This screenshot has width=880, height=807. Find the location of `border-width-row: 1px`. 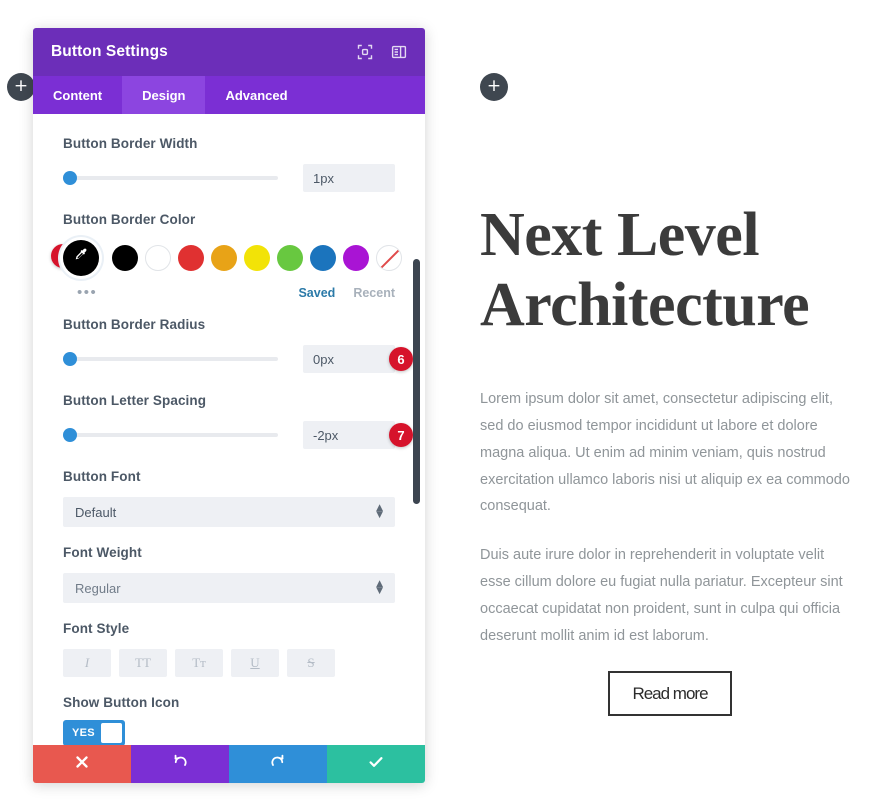

border-width-row: 1px is located at coordinates (229, 178).